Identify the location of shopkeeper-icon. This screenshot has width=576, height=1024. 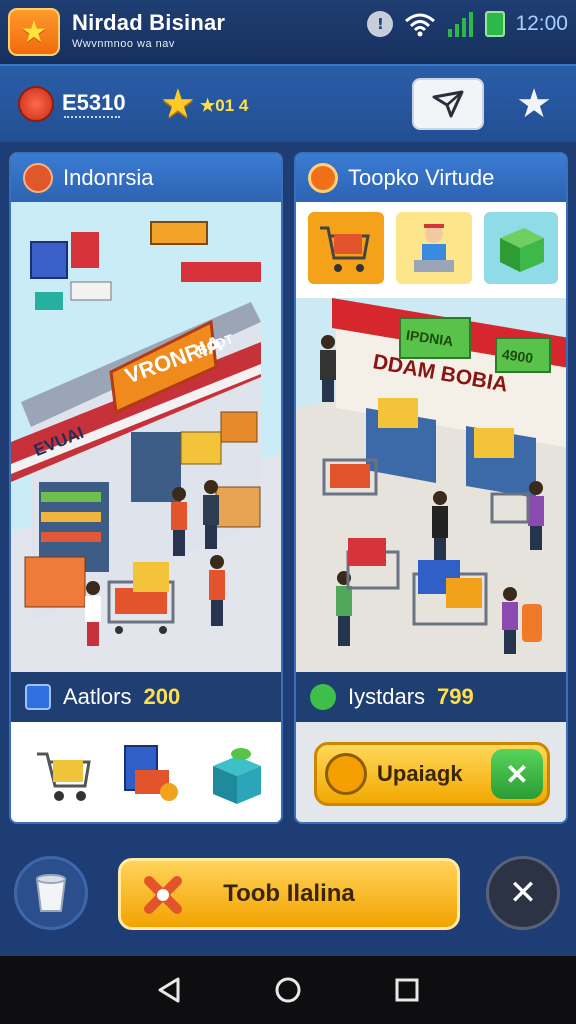
(434, 248).